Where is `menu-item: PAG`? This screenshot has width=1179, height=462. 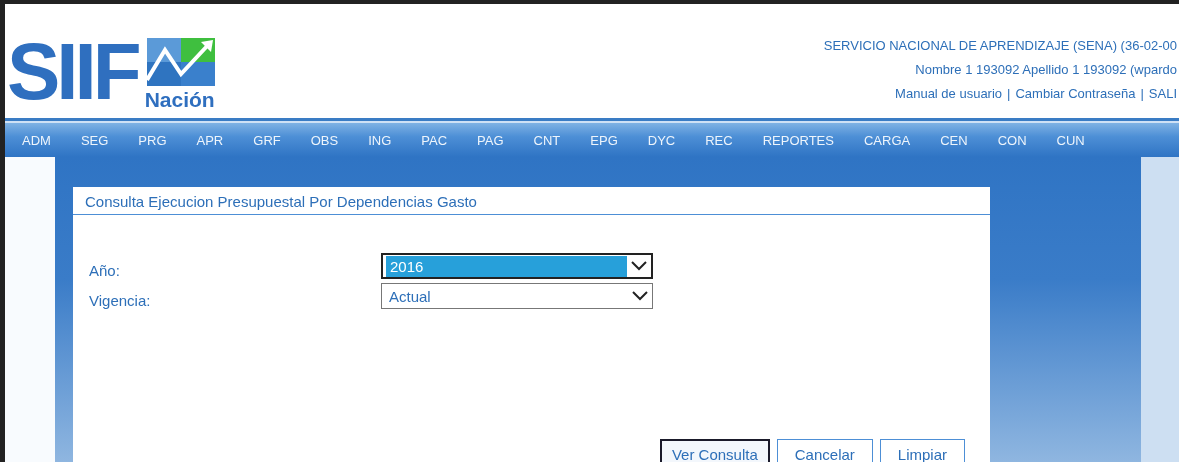 menu-item: PAG is located at coordinates (490, 140).